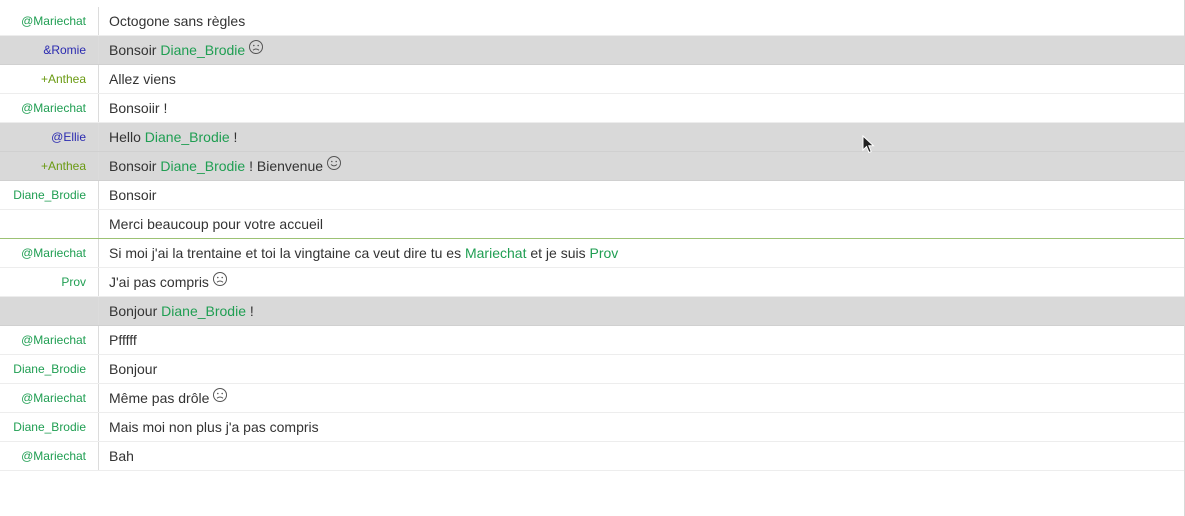 The width and height of the screenshot is (1185, 516). I want to click on happy-smiley-icon, so click(334, 165).